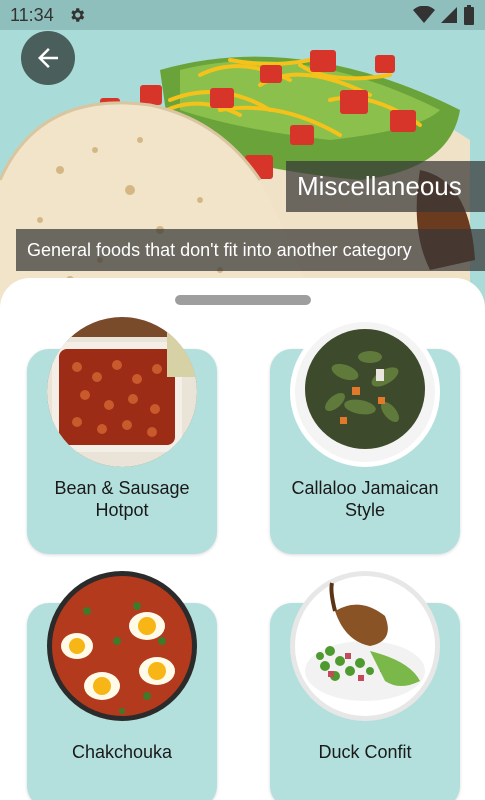 This screenshot has width=485, height=800. Describe the element at coordinates (385, 186) in the screenshot. I see `category-title: Miscellaneous` at that location.